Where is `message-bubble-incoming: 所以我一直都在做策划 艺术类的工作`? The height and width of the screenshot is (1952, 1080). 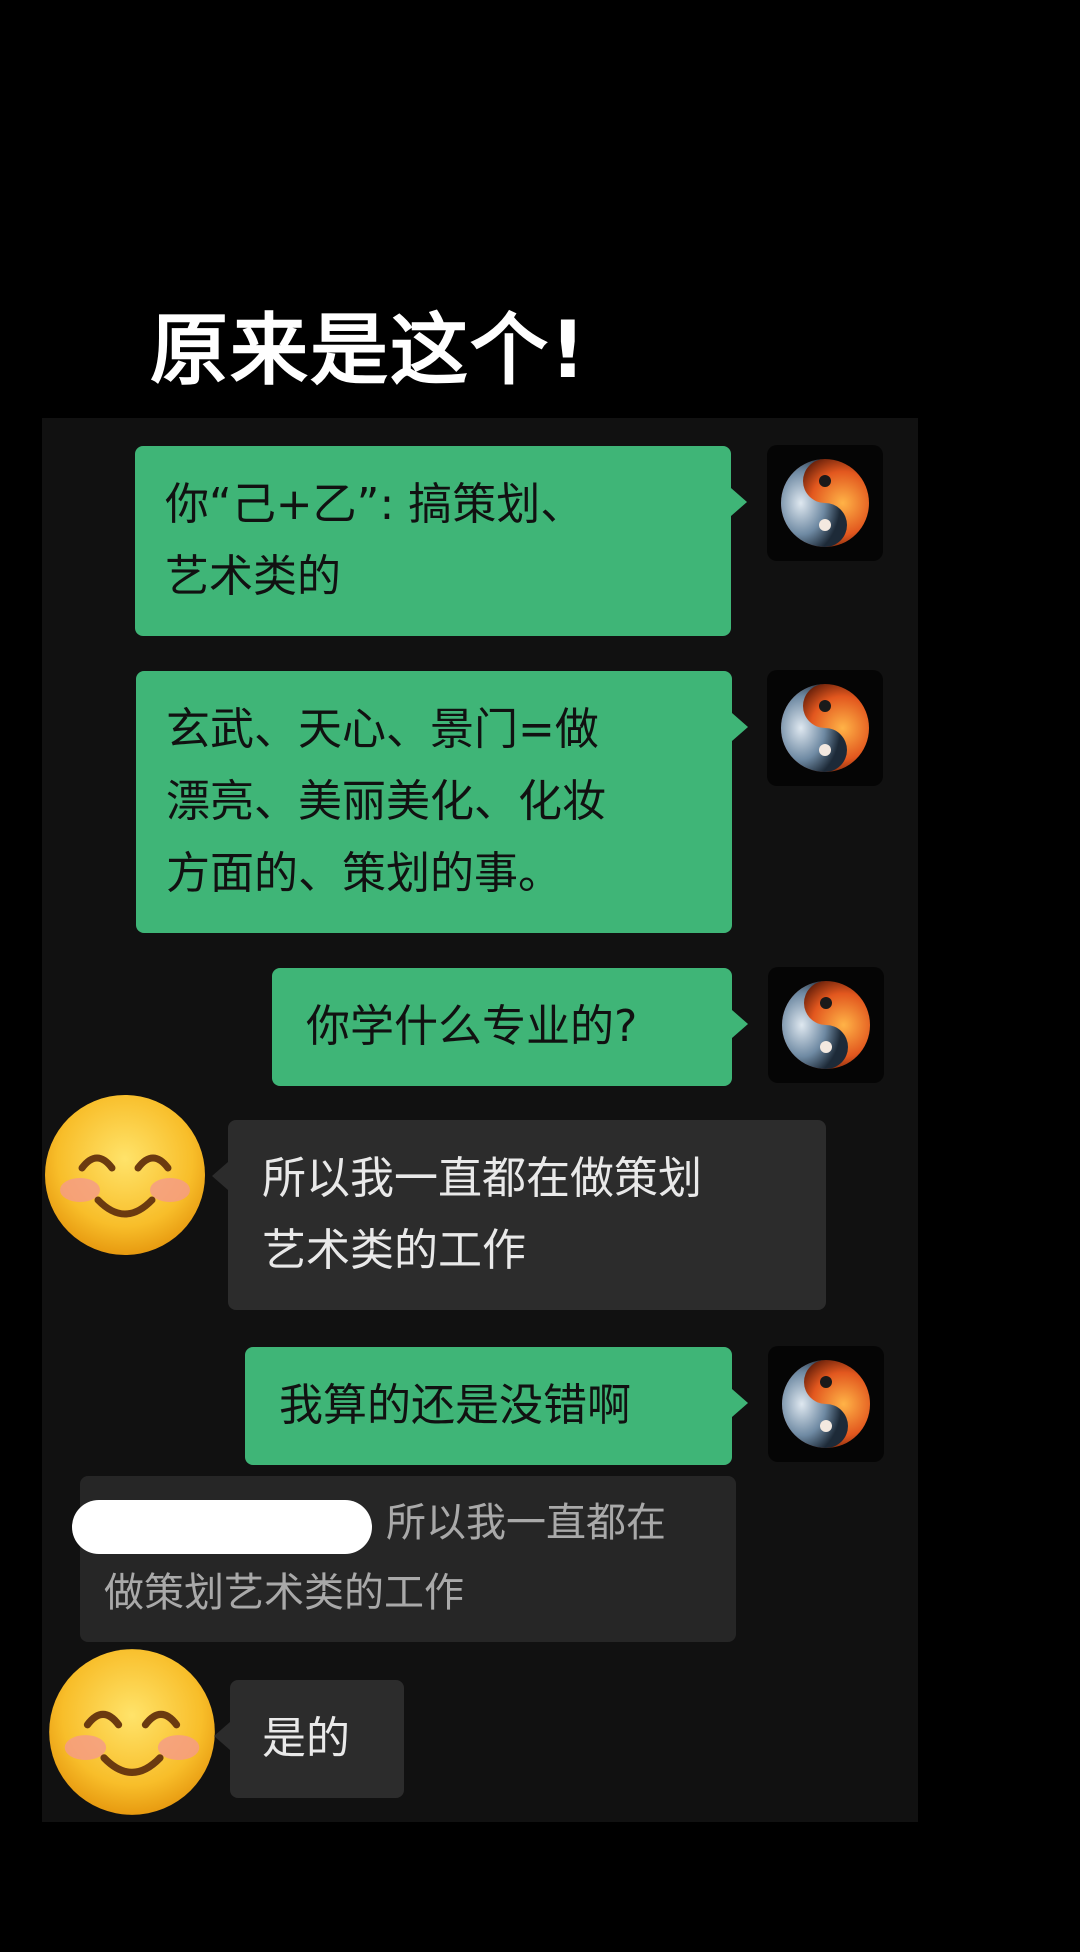 message-bubble-incoming: 所以我一直都在做策划 艺术类的工作 is located at coordinates (519, 1215).